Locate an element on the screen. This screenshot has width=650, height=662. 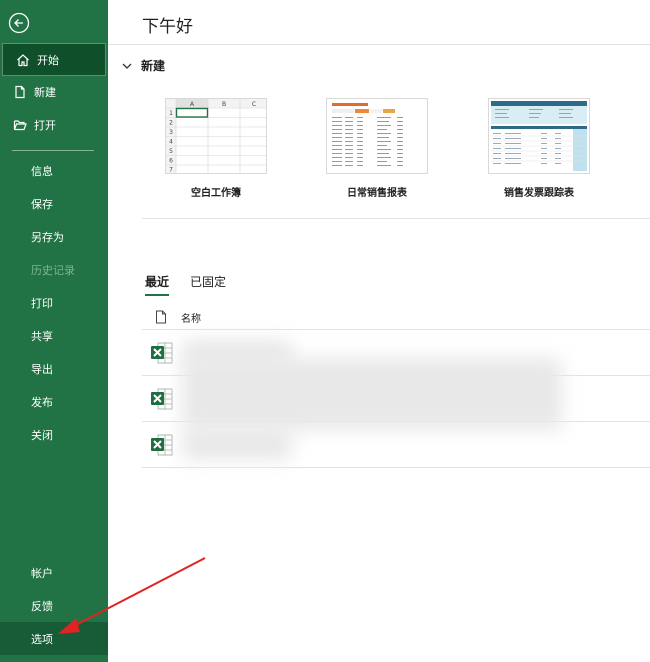
template-caption: 空白工作簿 is located at coordinates (216, 193).